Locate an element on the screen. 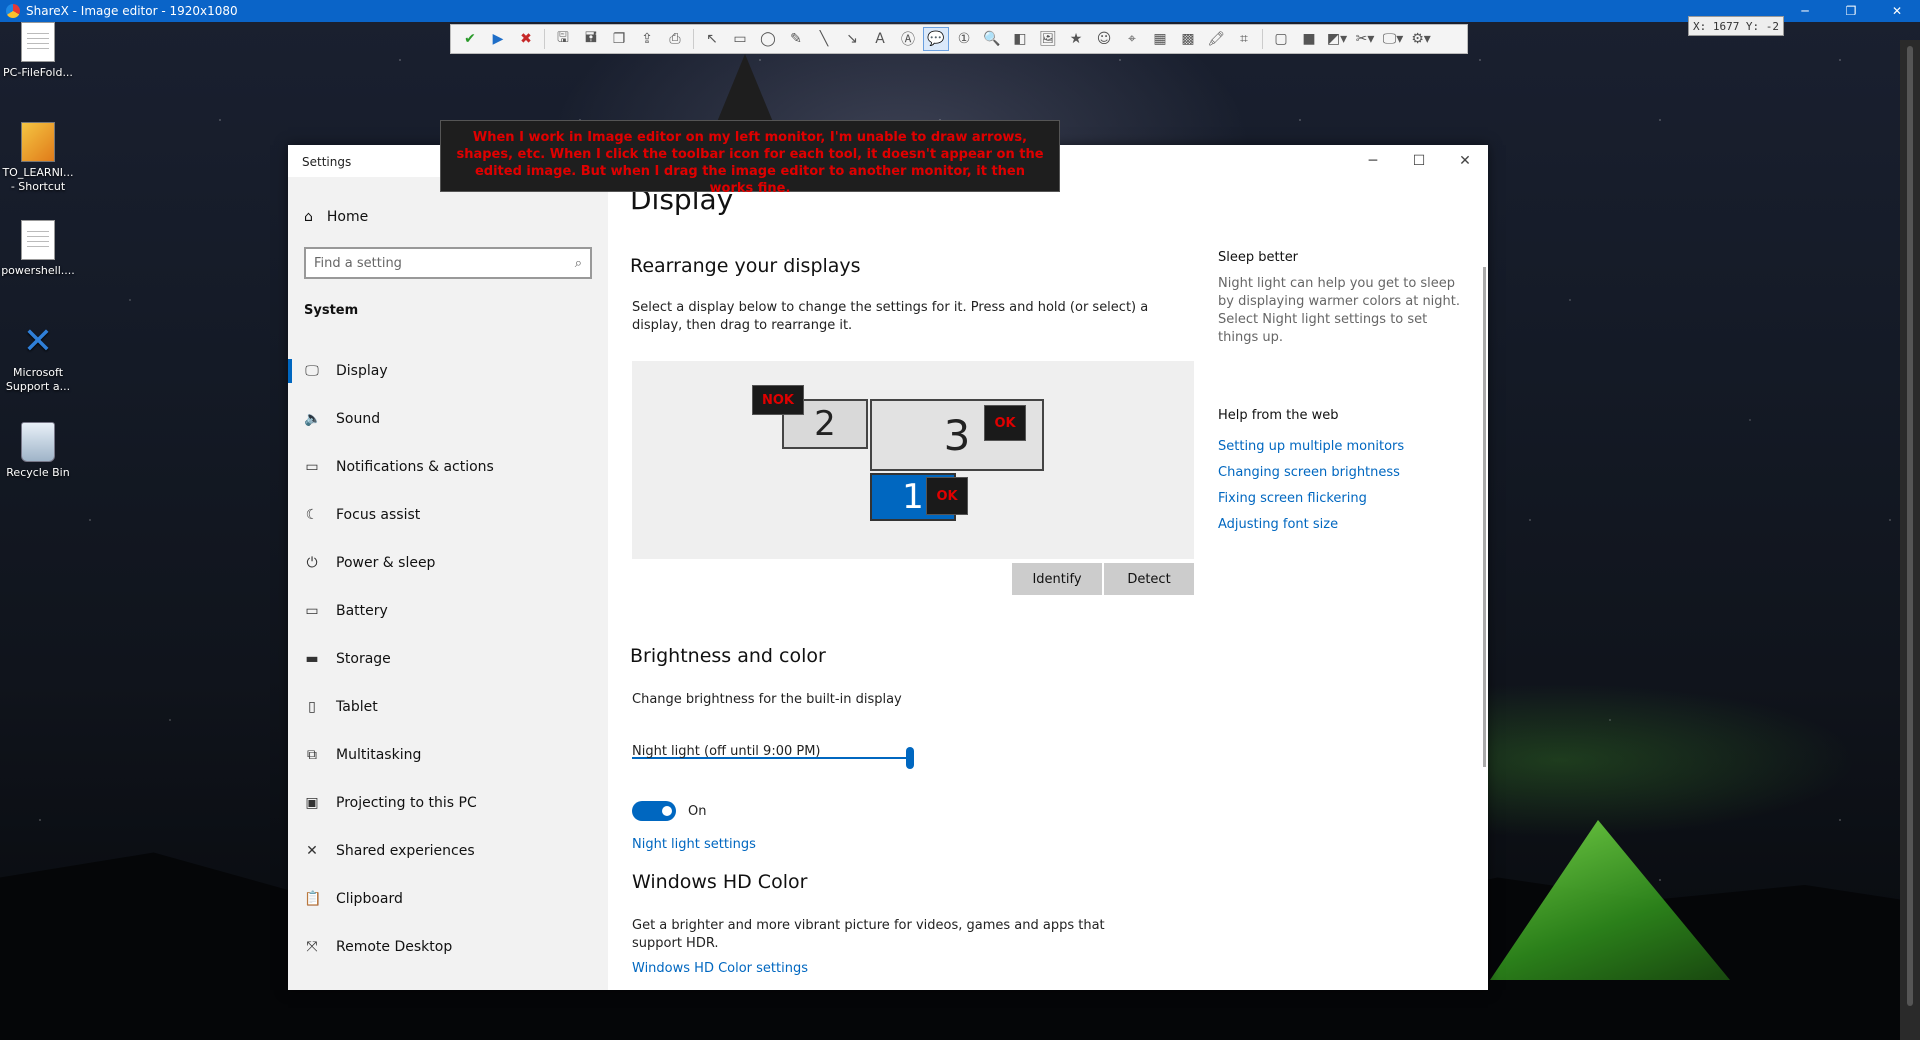 The image size is (1920, 1040). sidebar-item-label: Shared experiences is located at coordinates (405, 851).